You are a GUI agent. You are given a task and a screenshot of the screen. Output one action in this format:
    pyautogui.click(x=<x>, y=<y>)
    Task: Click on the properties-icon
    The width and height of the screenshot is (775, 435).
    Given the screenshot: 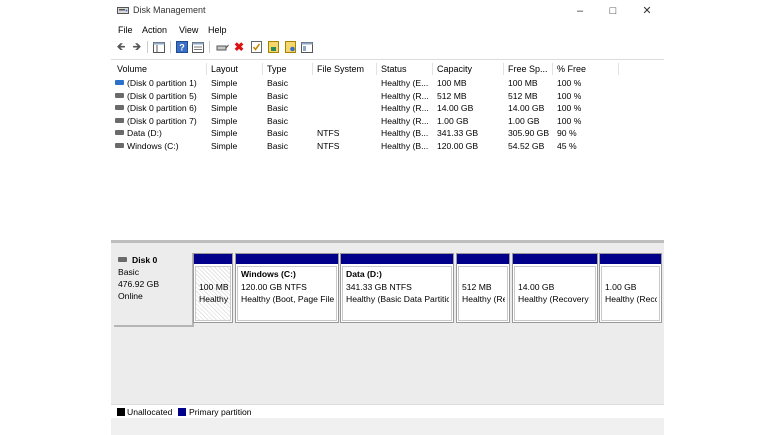 What is the action you would take?
    pyautogui.click(x=198, y=47)
    